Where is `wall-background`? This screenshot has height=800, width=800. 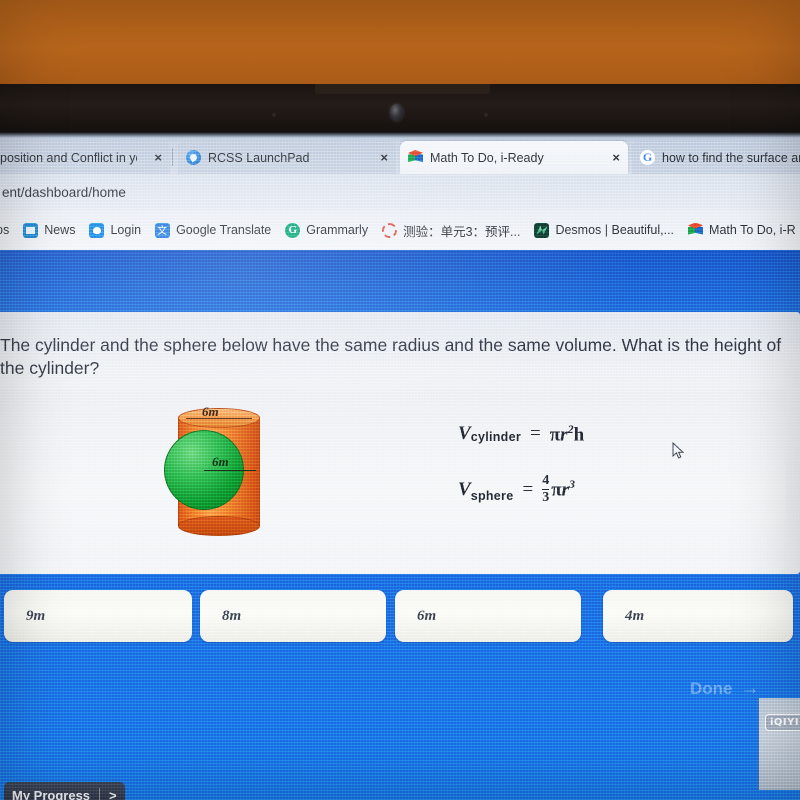 wall-background is located at coordinates (400, 44).